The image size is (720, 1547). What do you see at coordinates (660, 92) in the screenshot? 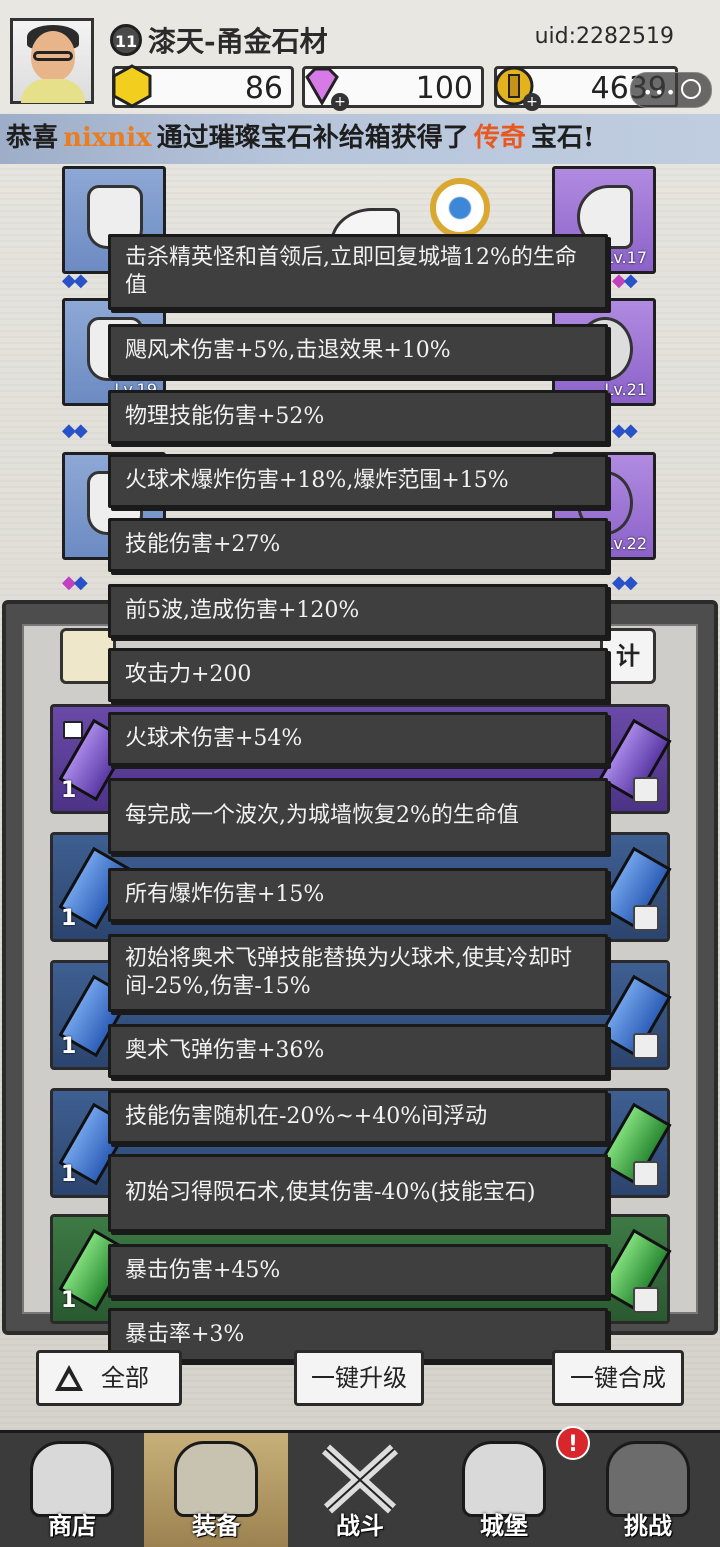
I see `more-dots-icon: •••` at bounding box center [660, 92].